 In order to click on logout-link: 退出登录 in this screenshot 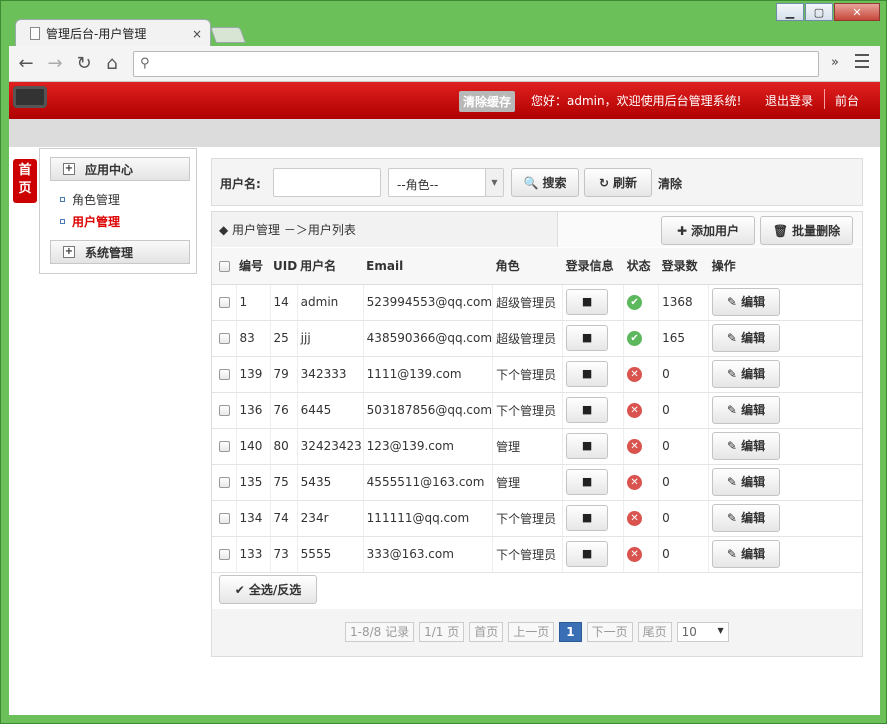, I will do `click(789, 100)`.